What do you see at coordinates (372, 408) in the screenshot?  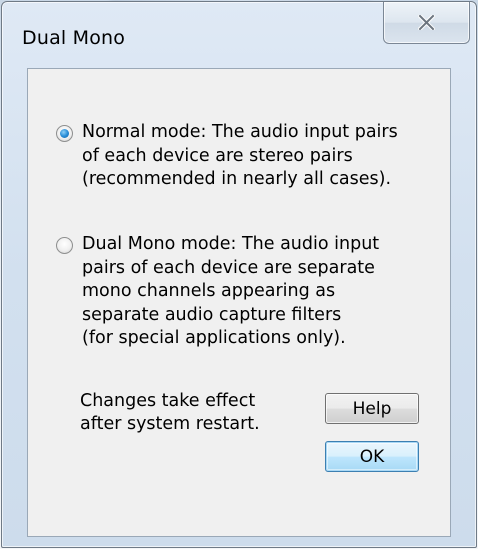 I see `help-button: Help` at bounding box center [372, 408].